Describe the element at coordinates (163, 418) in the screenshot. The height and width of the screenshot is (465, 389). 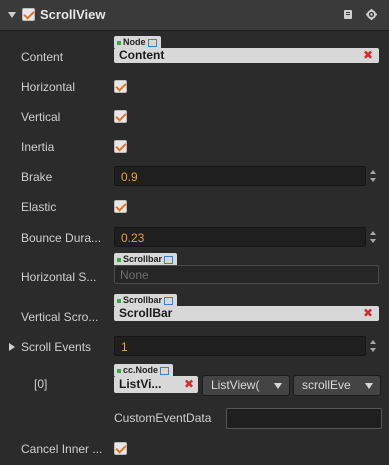
I see `custom-event-data-label: CustomEventData` at that location.